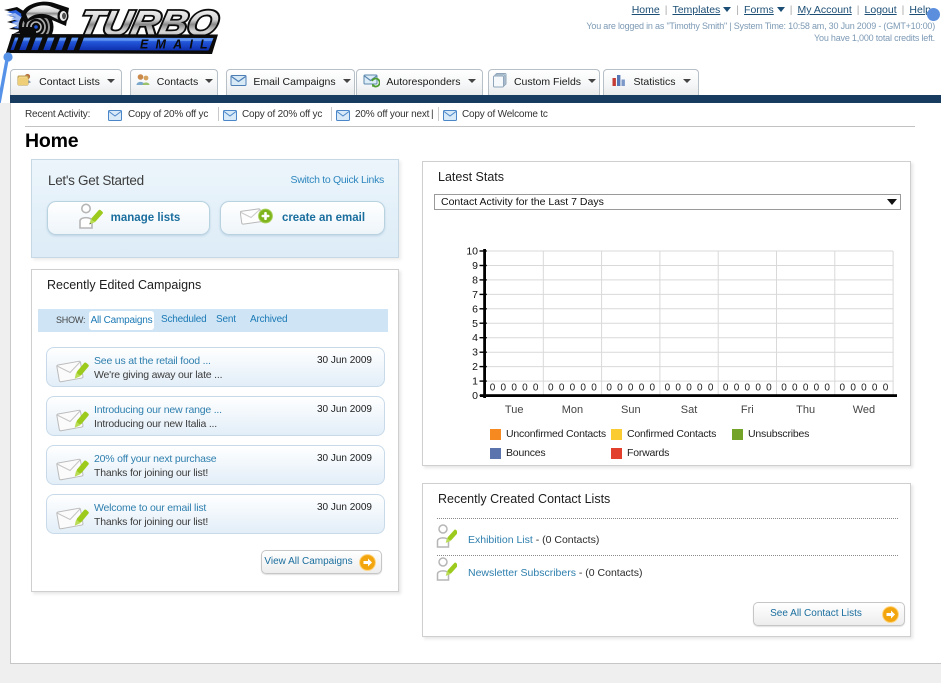 The image size is (941, 683). I want to click on svg-text: 8, so click(475, 280).